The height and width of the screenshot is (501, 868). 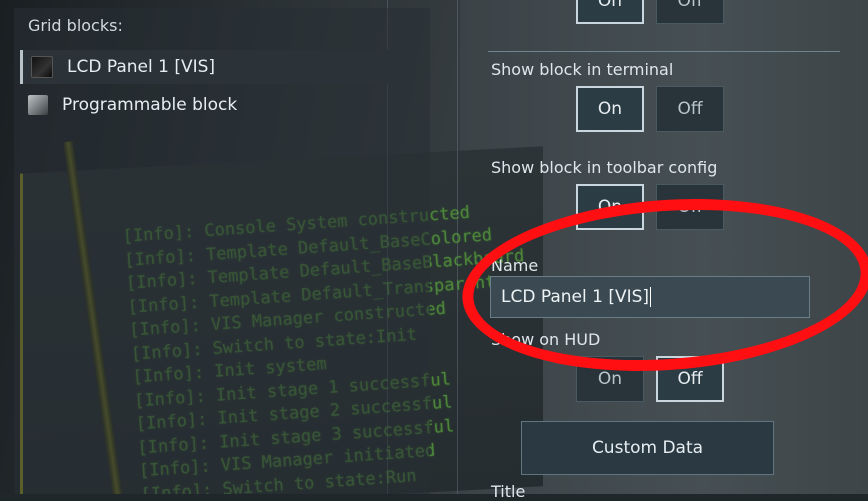 What do you see at coordinates (141, 67) in the screenshot?
I see `grid-block-label: LCD Panel 1 [VIS]` at bounding box center [141, 67].